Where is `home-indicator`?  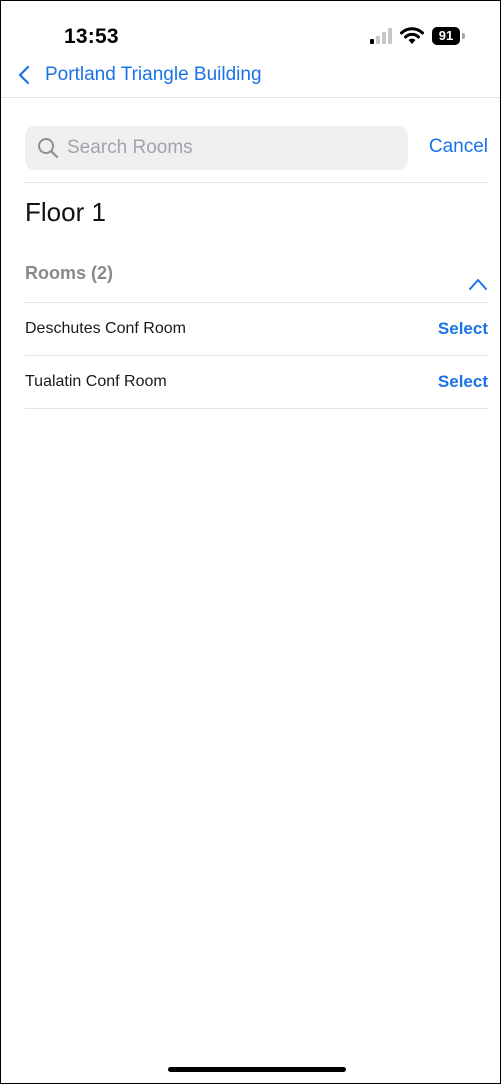
home-indicator is located at coordinates (257, 1069).